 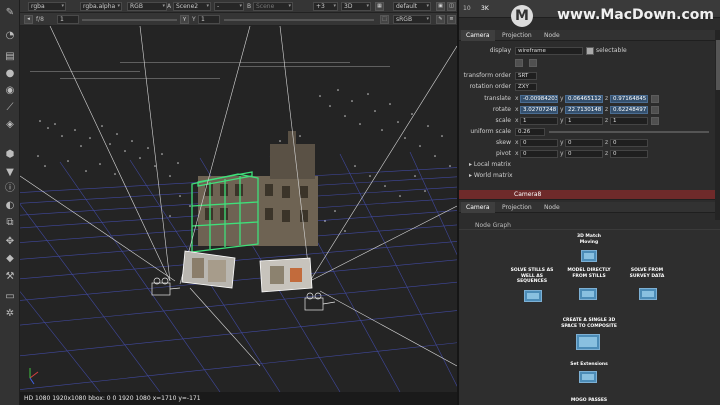 What do you see at coordinates (718, 65) in the screenshot?
I see `scrollbar-thumb` at bounding box center [718, 65].